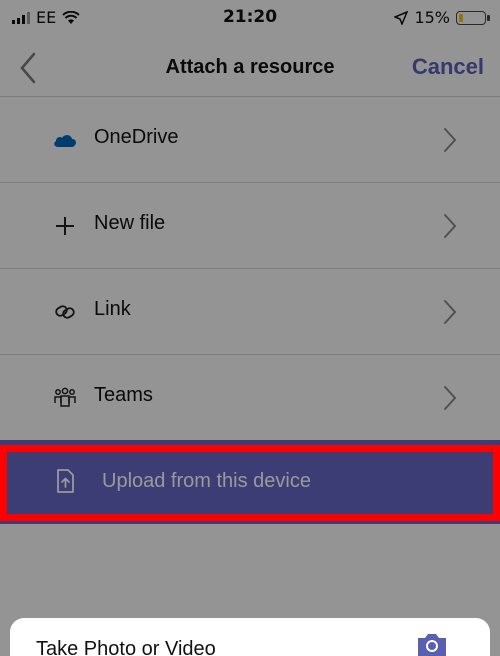 The image size is (500, 656). What do you see at coordinates (250, 637) in the screenshot?
I see `action-sheet: Take Photo or Video` at bounding box center [250, 637].